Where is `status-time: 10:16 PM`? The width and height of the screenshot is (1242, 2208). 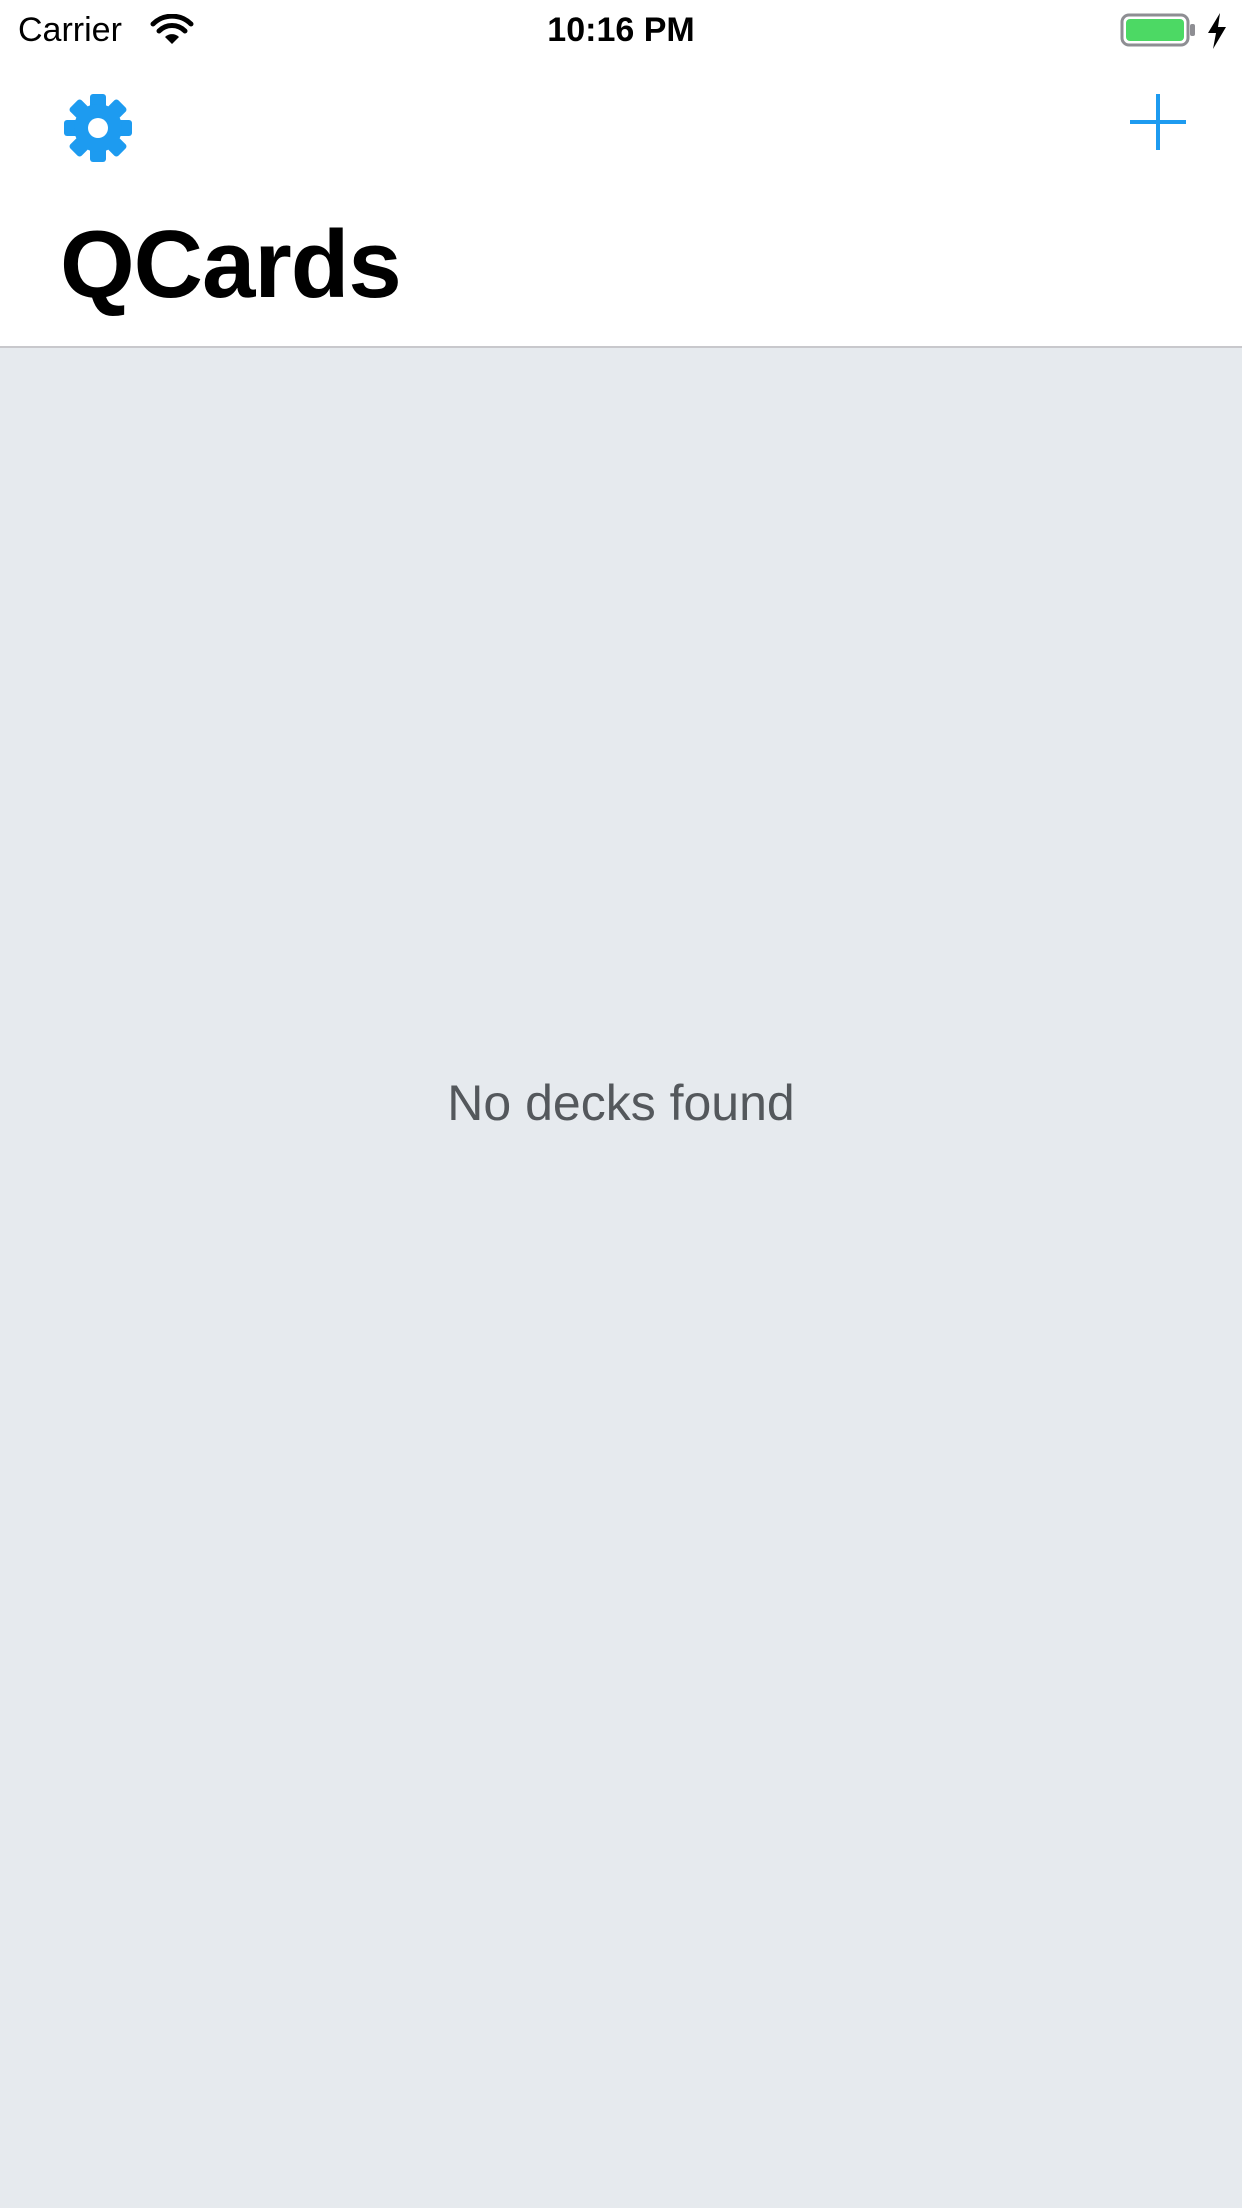
status-time: 10:16 PM is located at coordinates (621, 30).